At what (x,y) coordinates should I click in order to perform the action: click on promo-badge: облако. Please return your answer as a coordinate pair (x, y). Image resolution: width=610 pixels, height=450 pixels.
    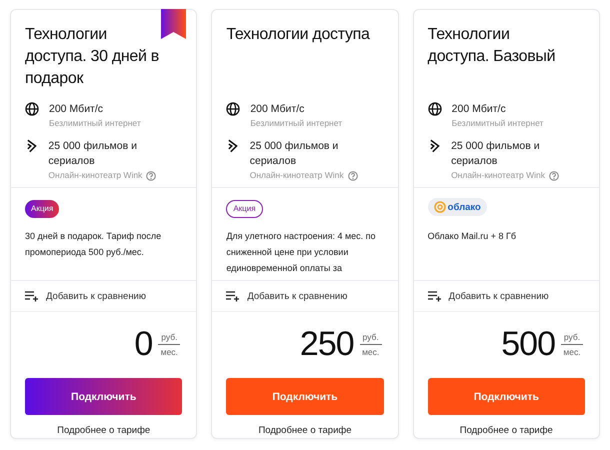
    Looking at the image, I should click on (457, 207).